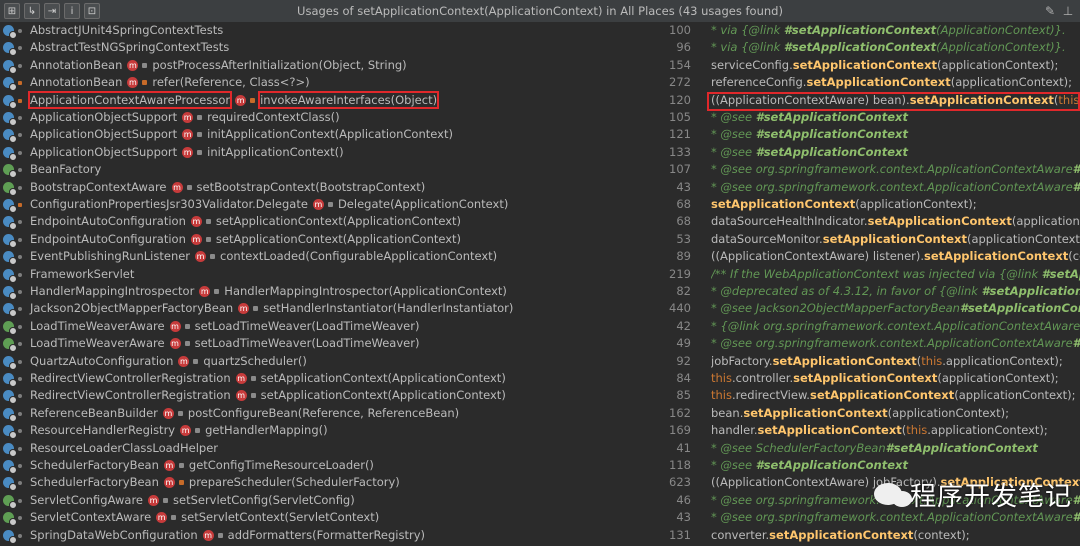 The height and width of the screenshot is (546, 1080). Describe the element at coordinates (110, 256) in the screenshot. I see `usage-class-name: EventPublishingRunListener` at that location.